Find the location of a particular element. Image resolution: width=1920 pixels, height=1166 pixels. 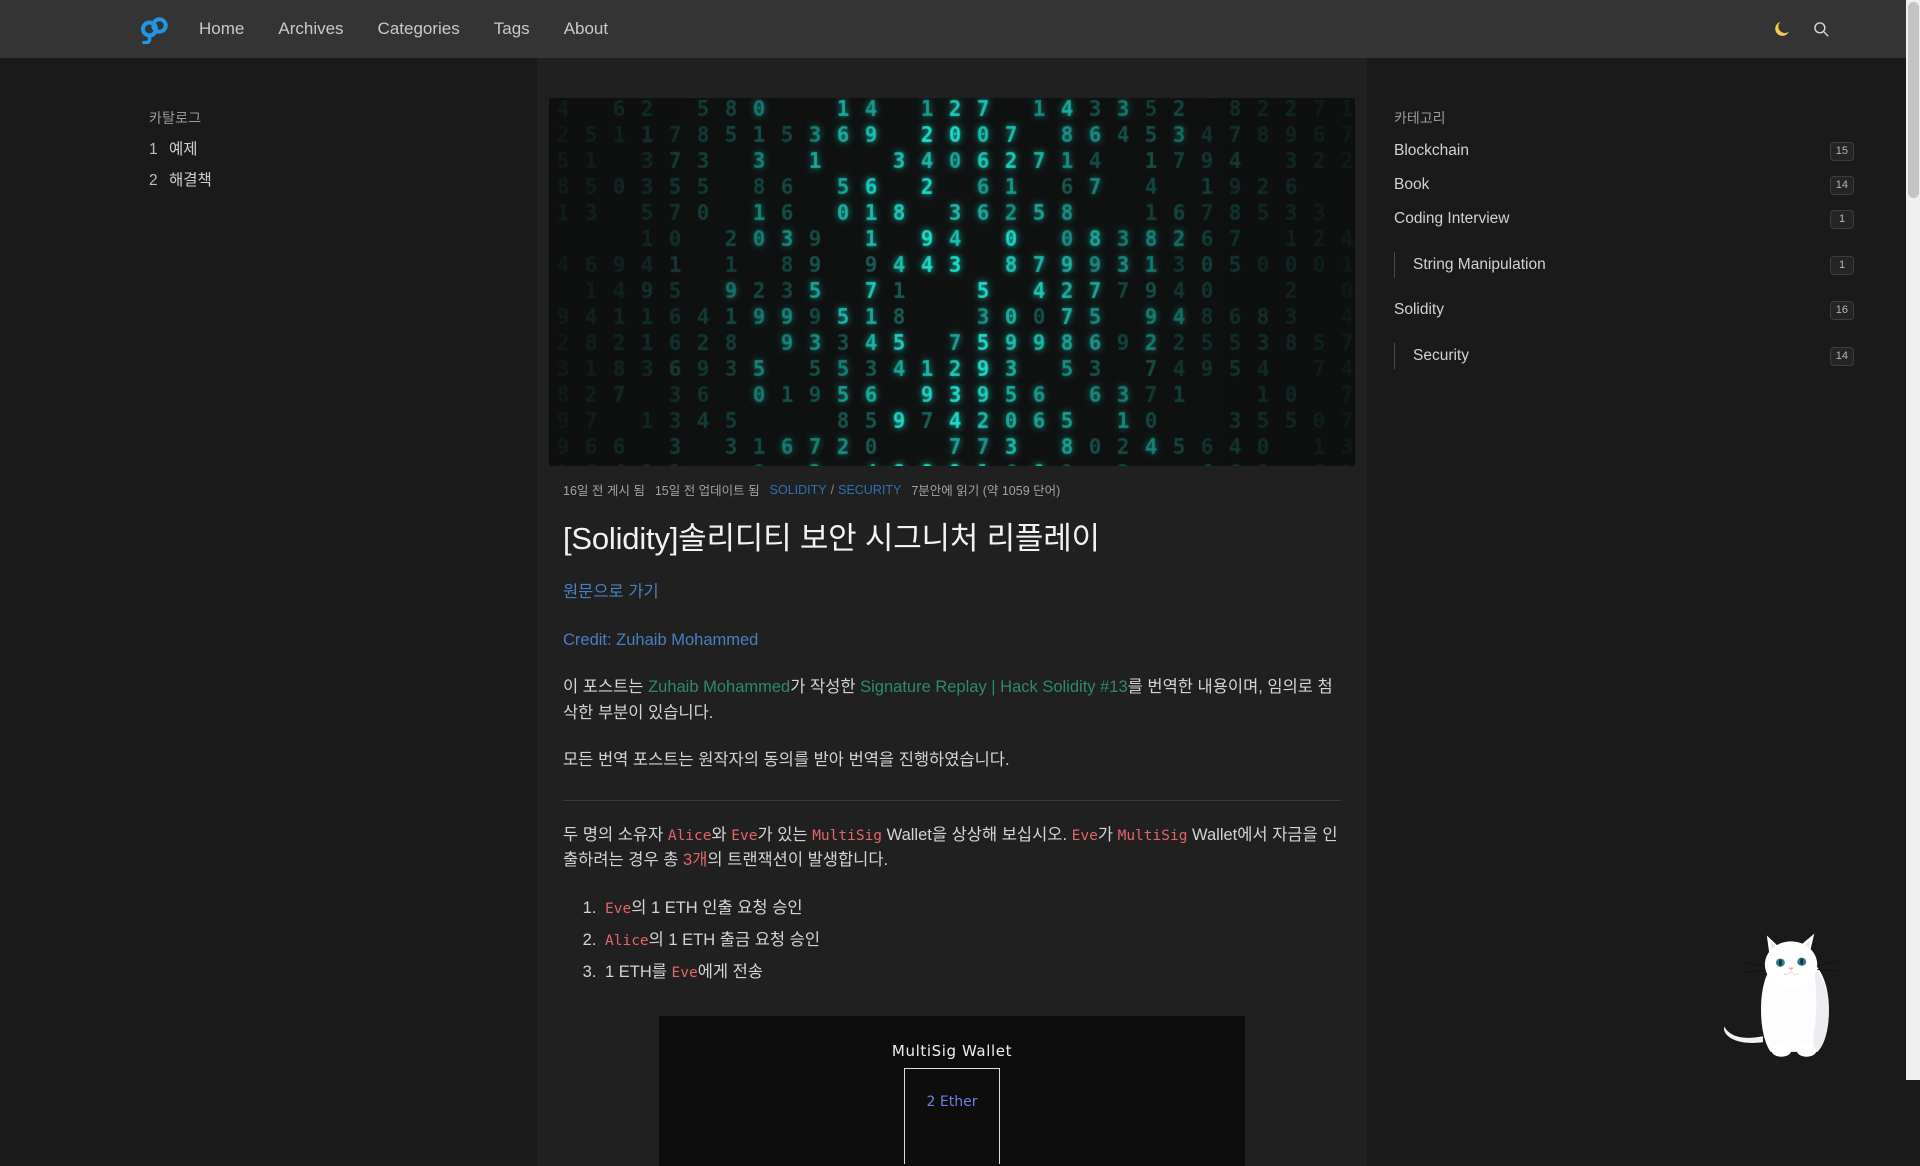

nav-item-tags: Tags is located at coordinates (512, 29).